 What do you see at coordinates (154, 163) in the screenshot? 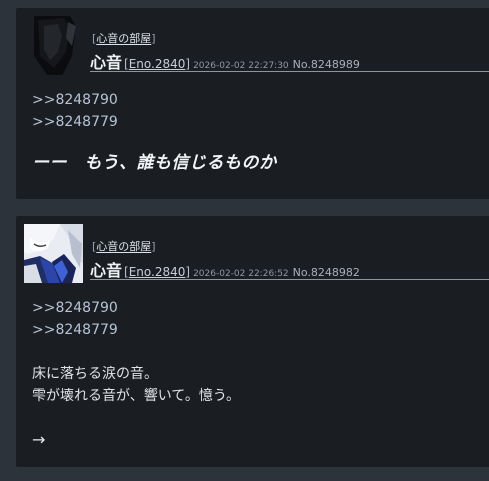
I see `post-headline: ーー もう、誰も信じるものか` at bounding box center [154, 163].